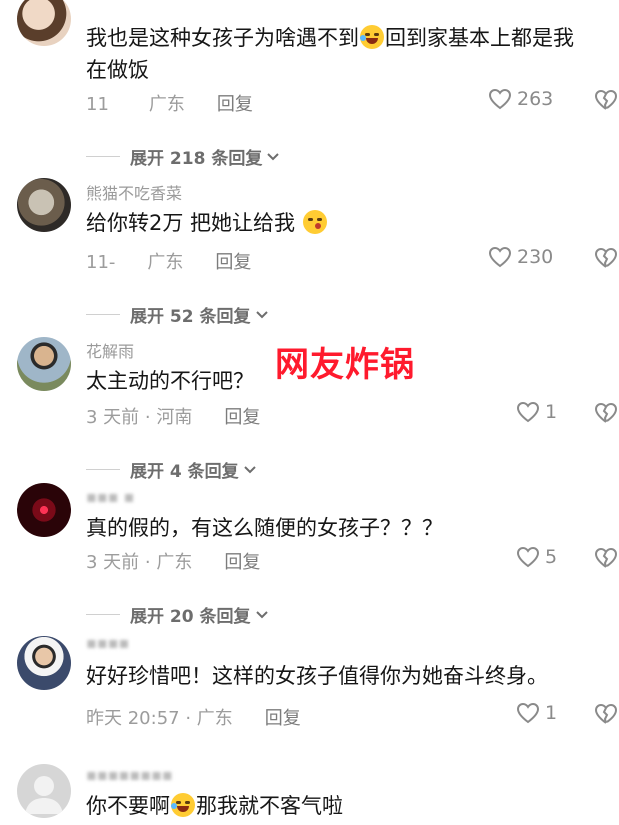 The width and height of the screenshot is (619, 825). What do you see at coordinates (110, 350) in the screenshot?
I see `username: 花解雨` at bounding box center [110, 350].